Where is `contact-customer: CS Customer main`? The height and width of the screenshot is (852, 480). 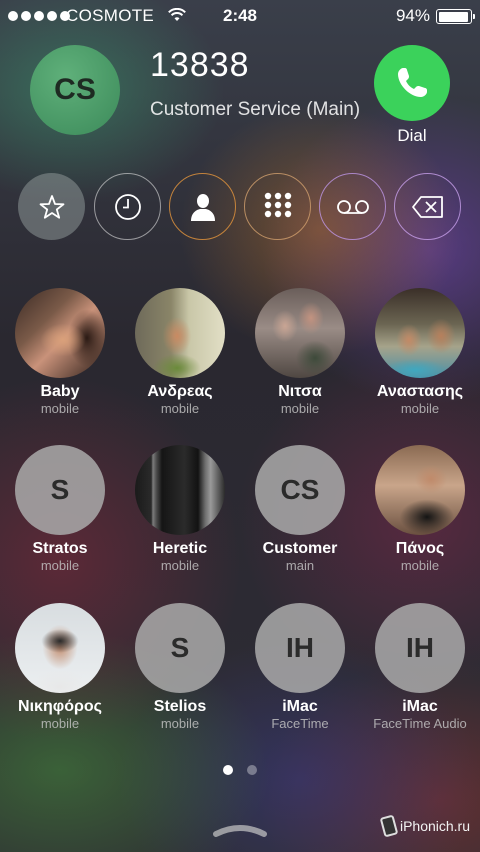
contact-customer: CS Customer main is located at coordinates (300, 509).